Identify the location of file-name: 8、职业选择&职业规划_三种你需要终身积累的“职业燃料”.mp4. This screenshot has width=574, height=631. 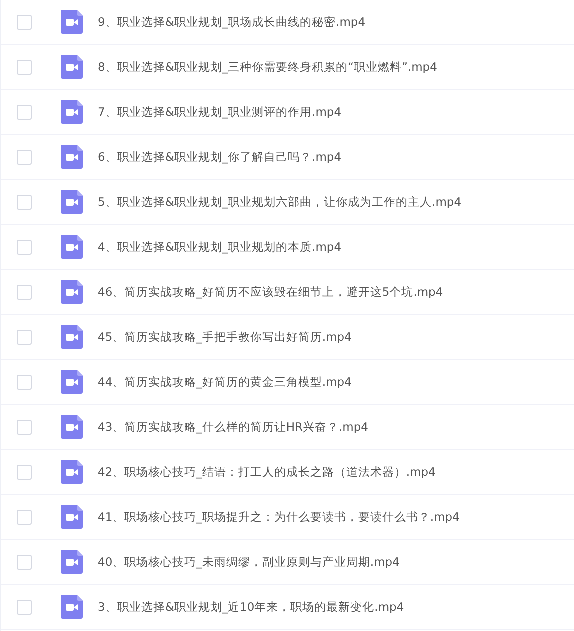
(268, 67).